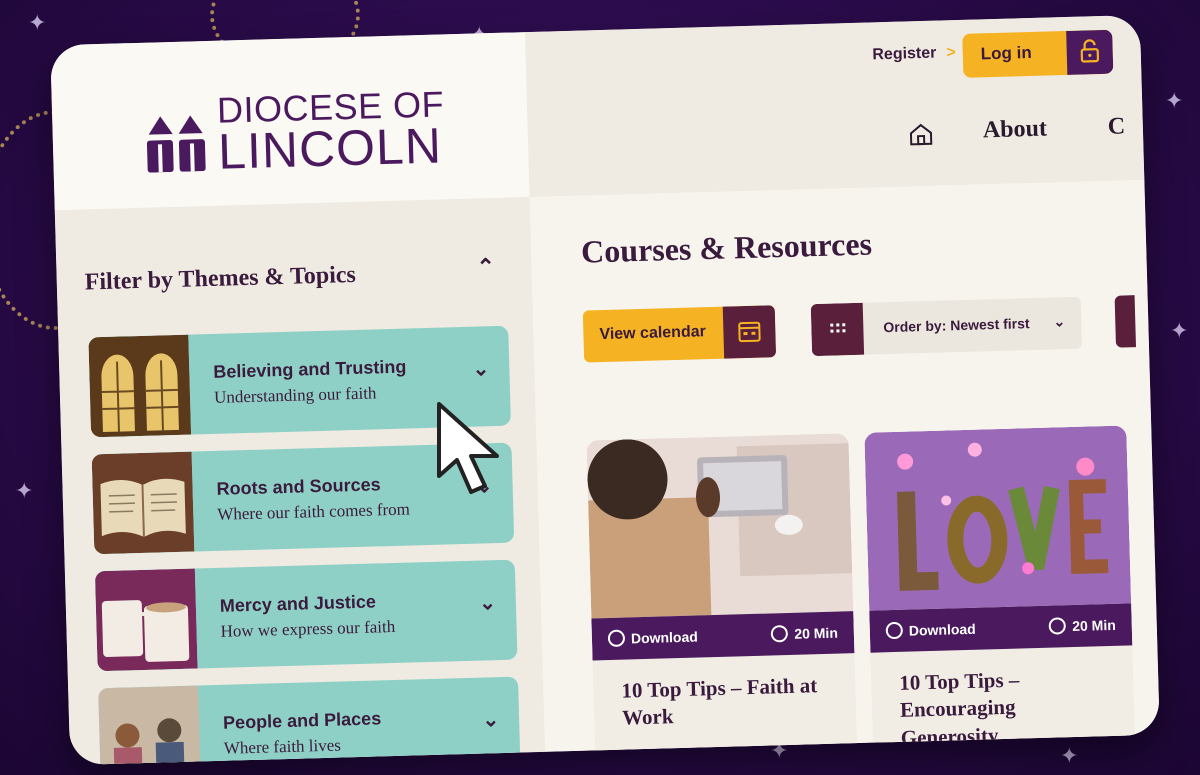  What do you see at coordinates (302, 720) in the screenshot?
I see `theme-title: People and Places` at bounding box center [302, 720].